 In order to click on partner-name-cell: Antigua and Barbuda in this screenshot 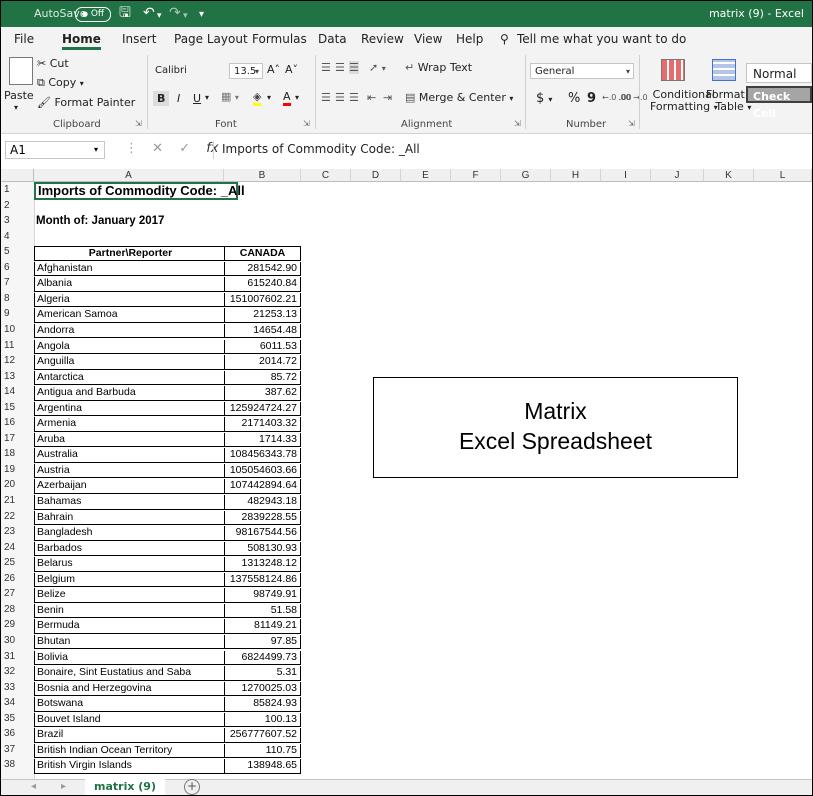, I will do `click(129, 393)`.